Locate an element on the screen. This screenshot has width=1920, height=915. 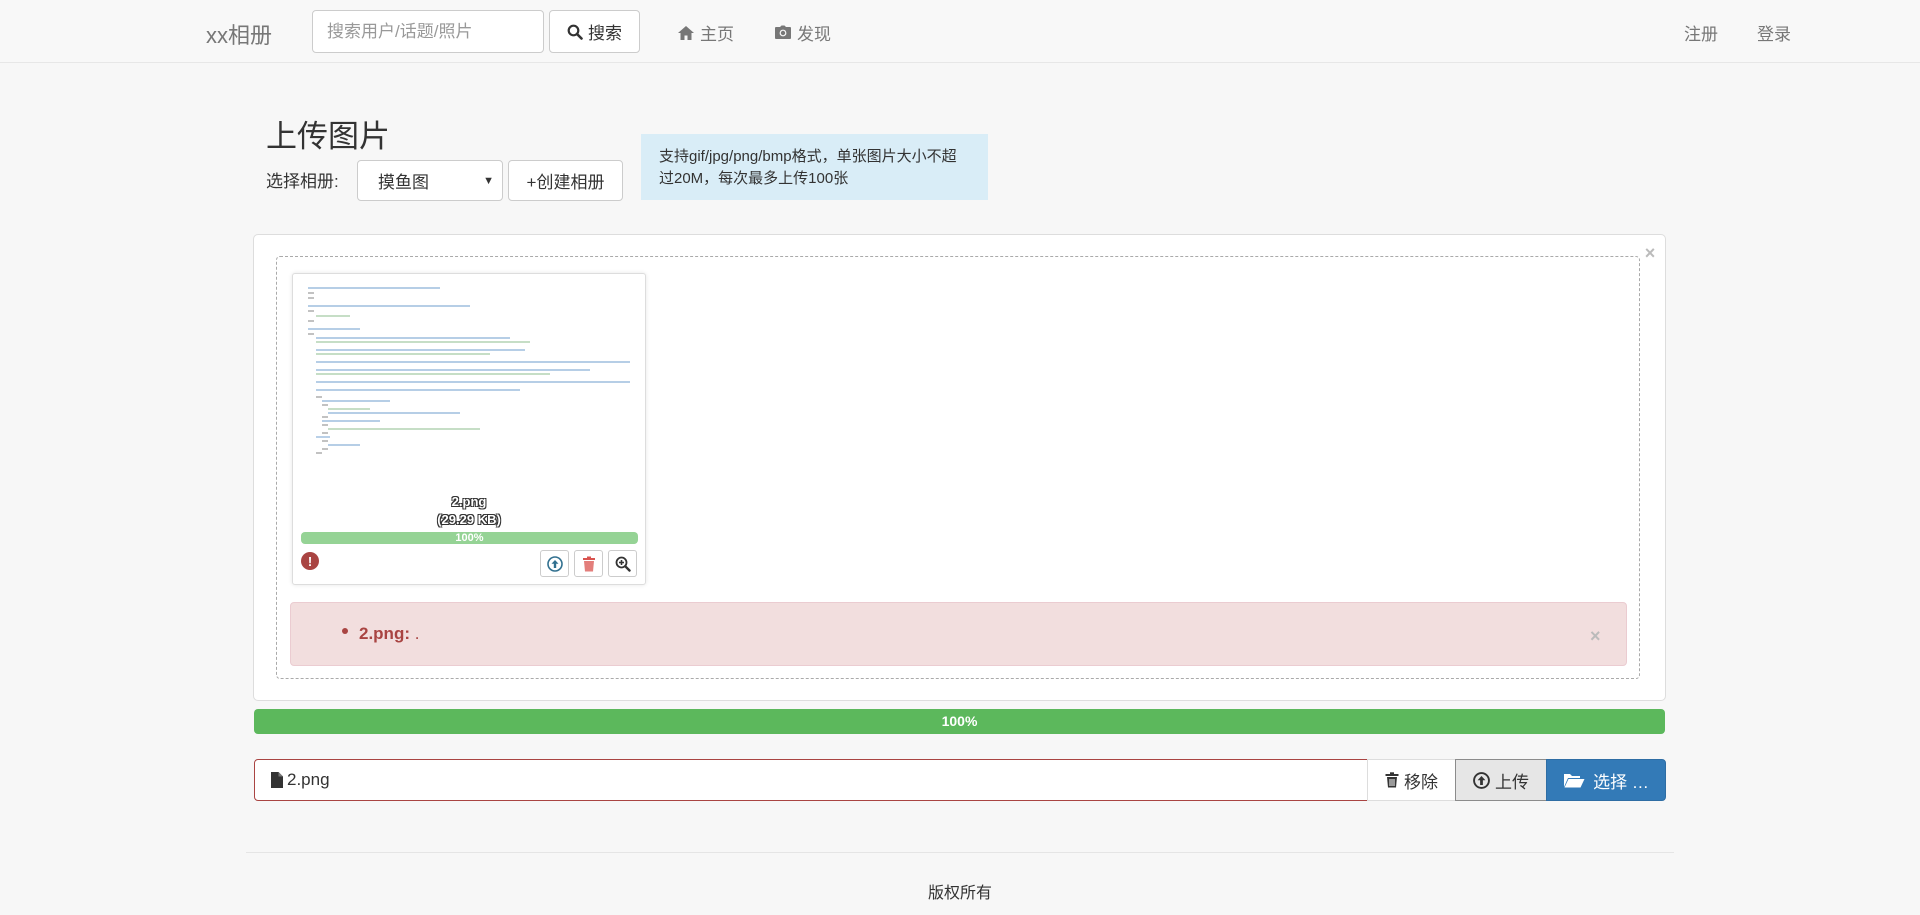
nav-discover-link: 发现 is located at coordinates (802, 32).